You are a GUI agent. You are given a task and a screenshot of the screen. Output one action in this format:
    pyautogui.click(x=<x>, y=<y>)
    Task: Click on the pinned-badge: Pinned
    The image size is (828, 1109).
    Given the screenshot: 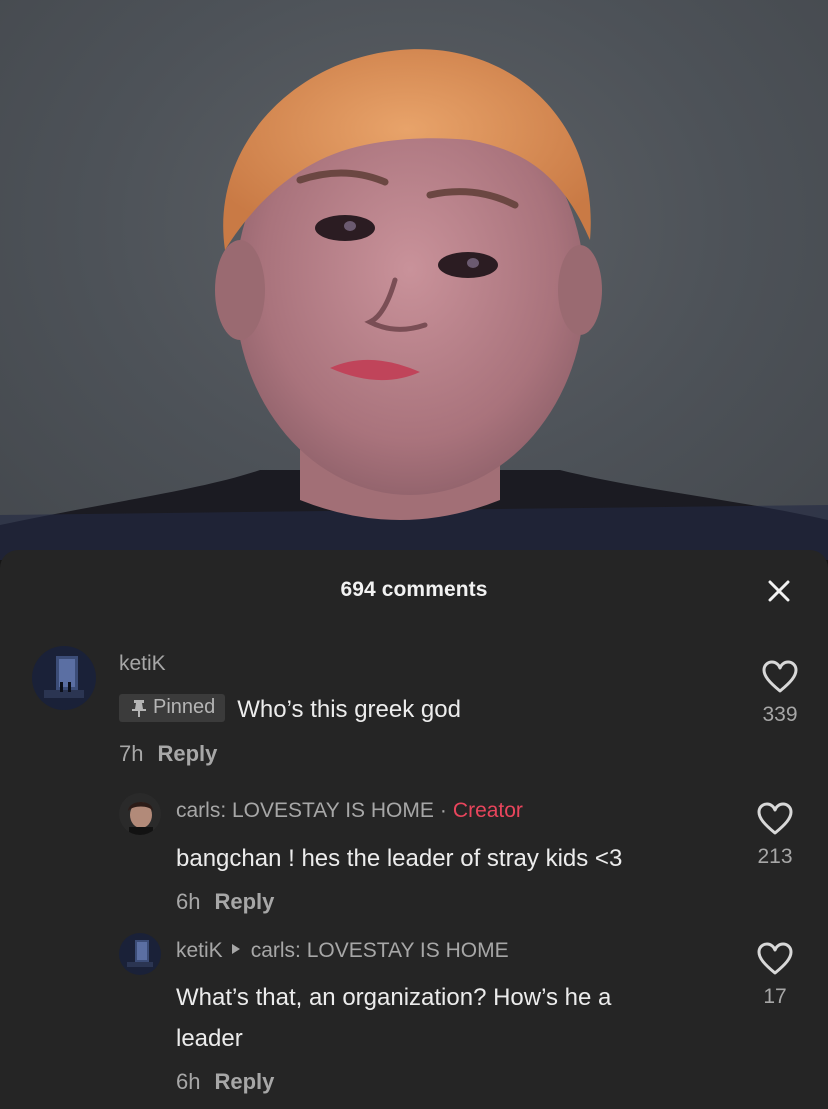 What is the action you would take?
    pyautogui.click(x=172, y=707)
    